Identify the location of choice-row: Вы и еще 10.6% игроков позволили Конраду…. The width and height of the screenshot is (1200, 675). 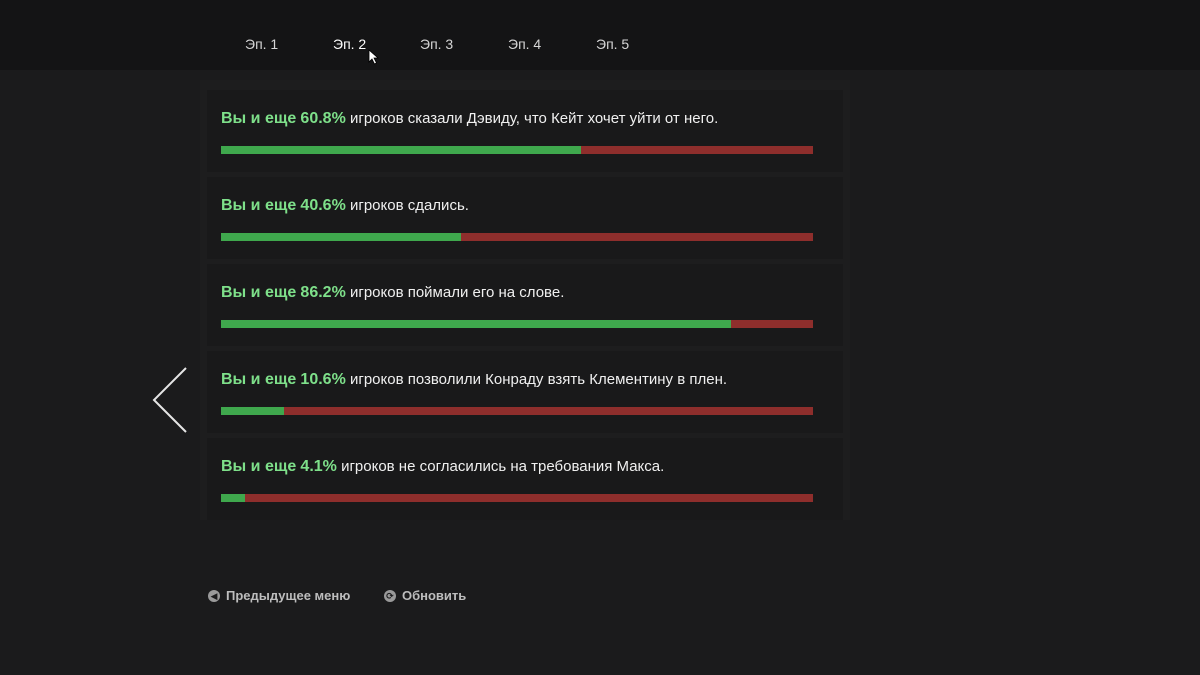
(525, 392).